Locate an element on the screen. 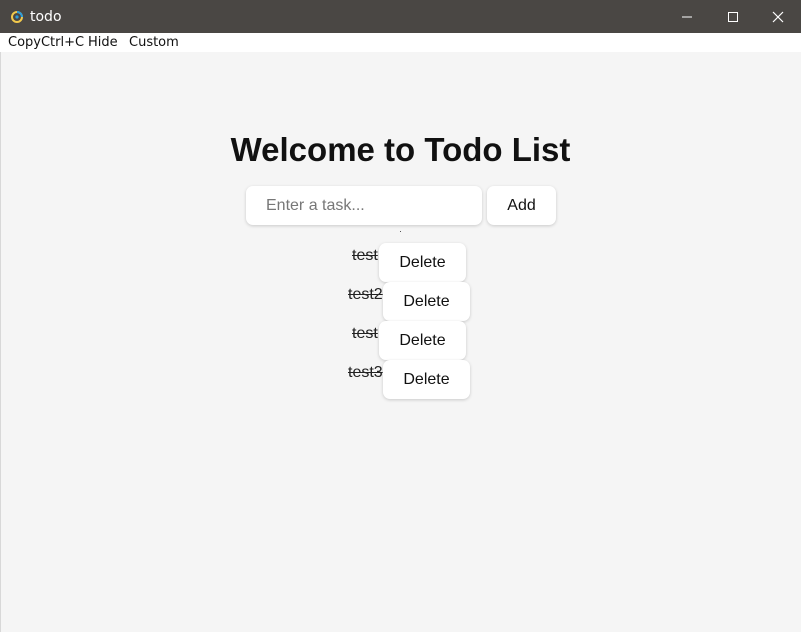 Image resolution: width=801 pixels, height=632 pixels. menu-item-hide: Hide is located at coordinates (103, 42).